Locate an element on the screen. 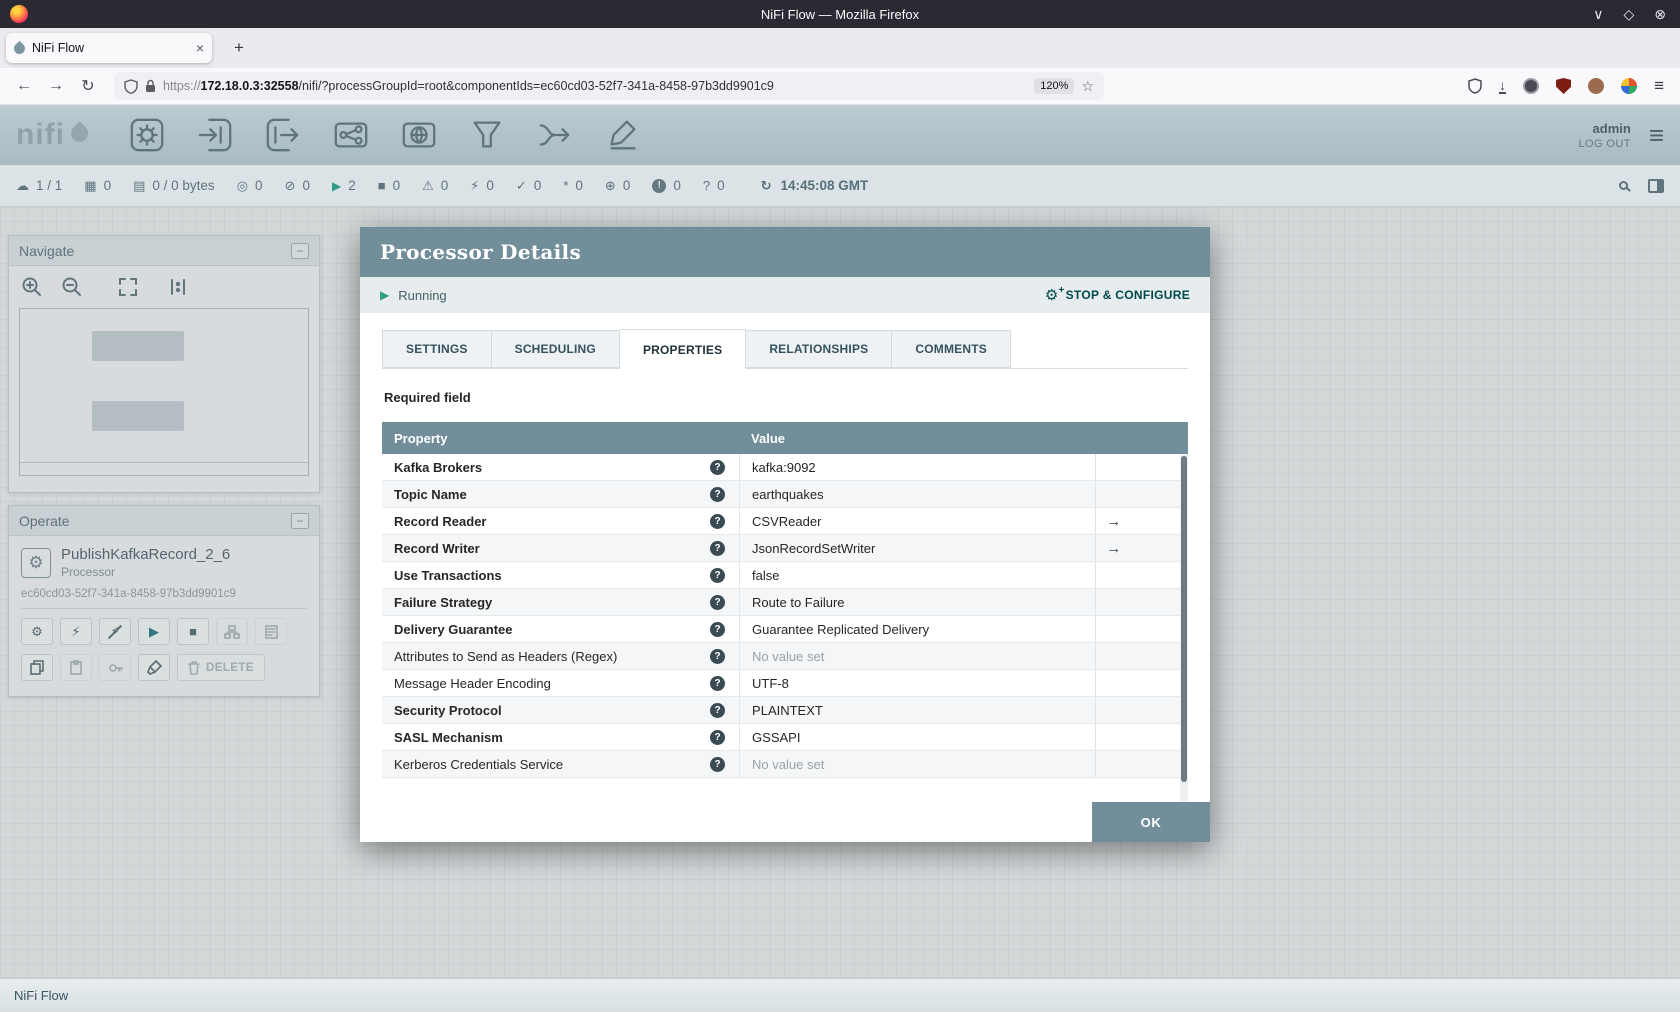 This screenshot has height=1012, width=1680. property-value: Guarantee Replicated Delivery is located at coordinates (917, 629).